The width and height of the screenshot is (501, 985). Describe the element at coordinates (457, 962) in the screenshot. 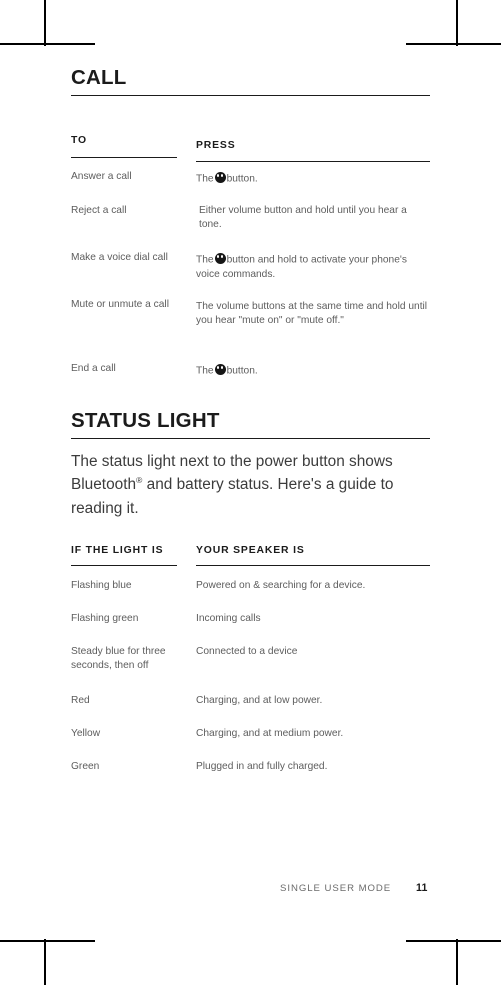

I see `crop-mark-bottom-right-vertical` at that location.